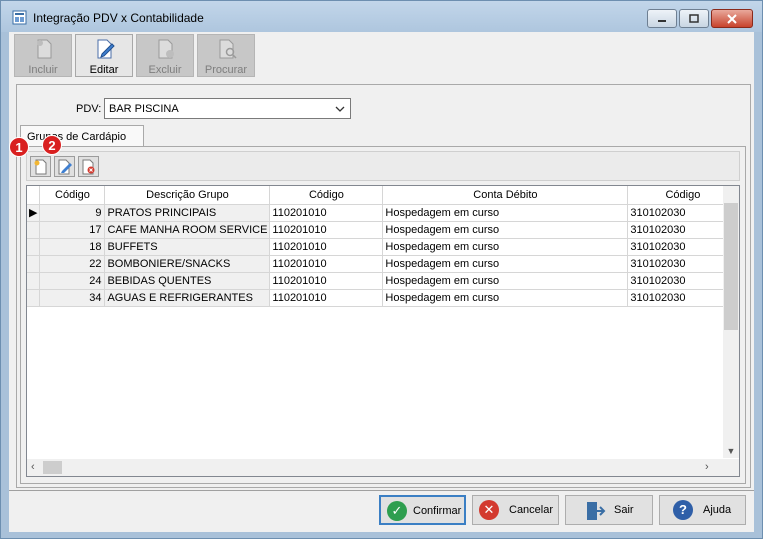 The image size is (763, 539). What do you see at coordinates (44, 49) in the screenshot?
I see `new-document-icon` at bounding box center [44, 49].